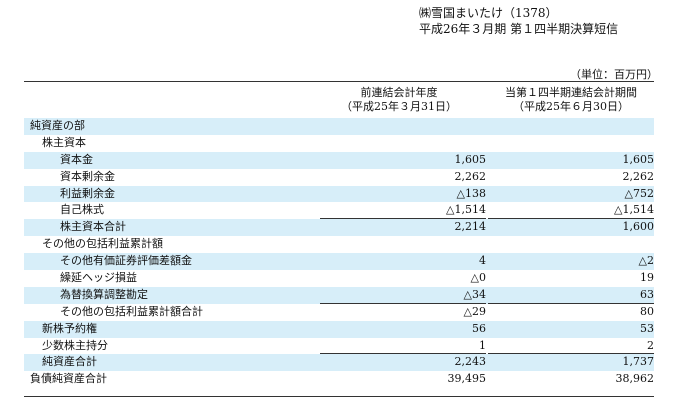 This screenshot has height=409, width=676. I want to click on table-row: 株主資本, so click(339, 143).